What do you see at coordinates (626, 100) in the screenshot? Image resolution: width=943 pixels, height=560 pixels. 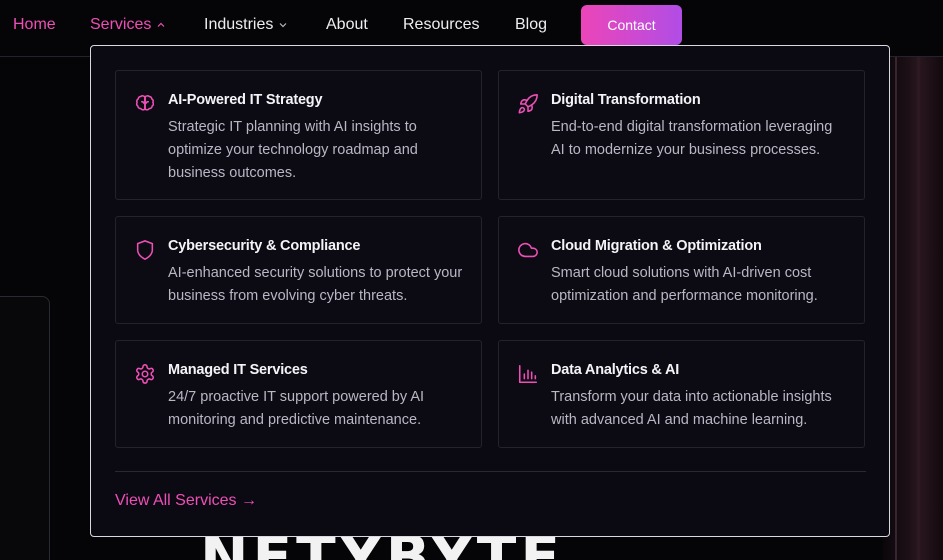 I see `service-title: Digital Transformation` at bounding box center [626, 100].